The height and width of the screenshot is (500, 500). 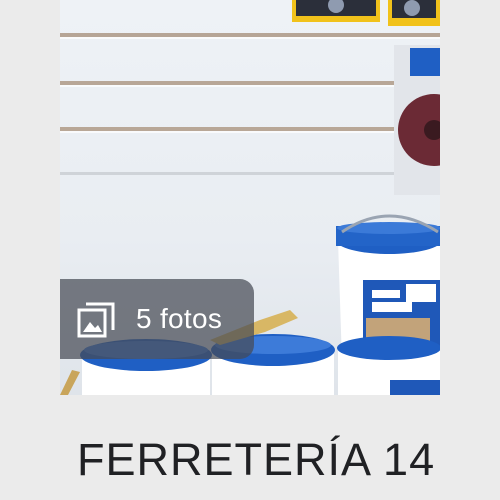 What do you see at coordinates (179, 318) in the screenshot?
I see `photo-count-label: 5 fotos` at bounding box center [179, 318].